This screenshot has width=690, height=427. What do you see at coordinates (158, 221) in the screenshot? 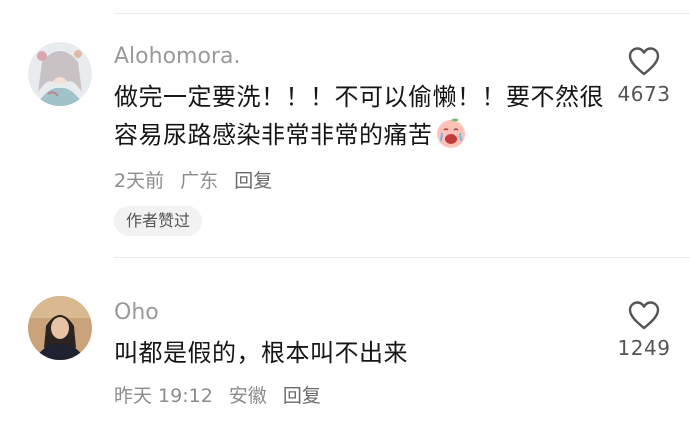
I see `author-liked-badge: 作者赞过` at bounding box center [158, 221].